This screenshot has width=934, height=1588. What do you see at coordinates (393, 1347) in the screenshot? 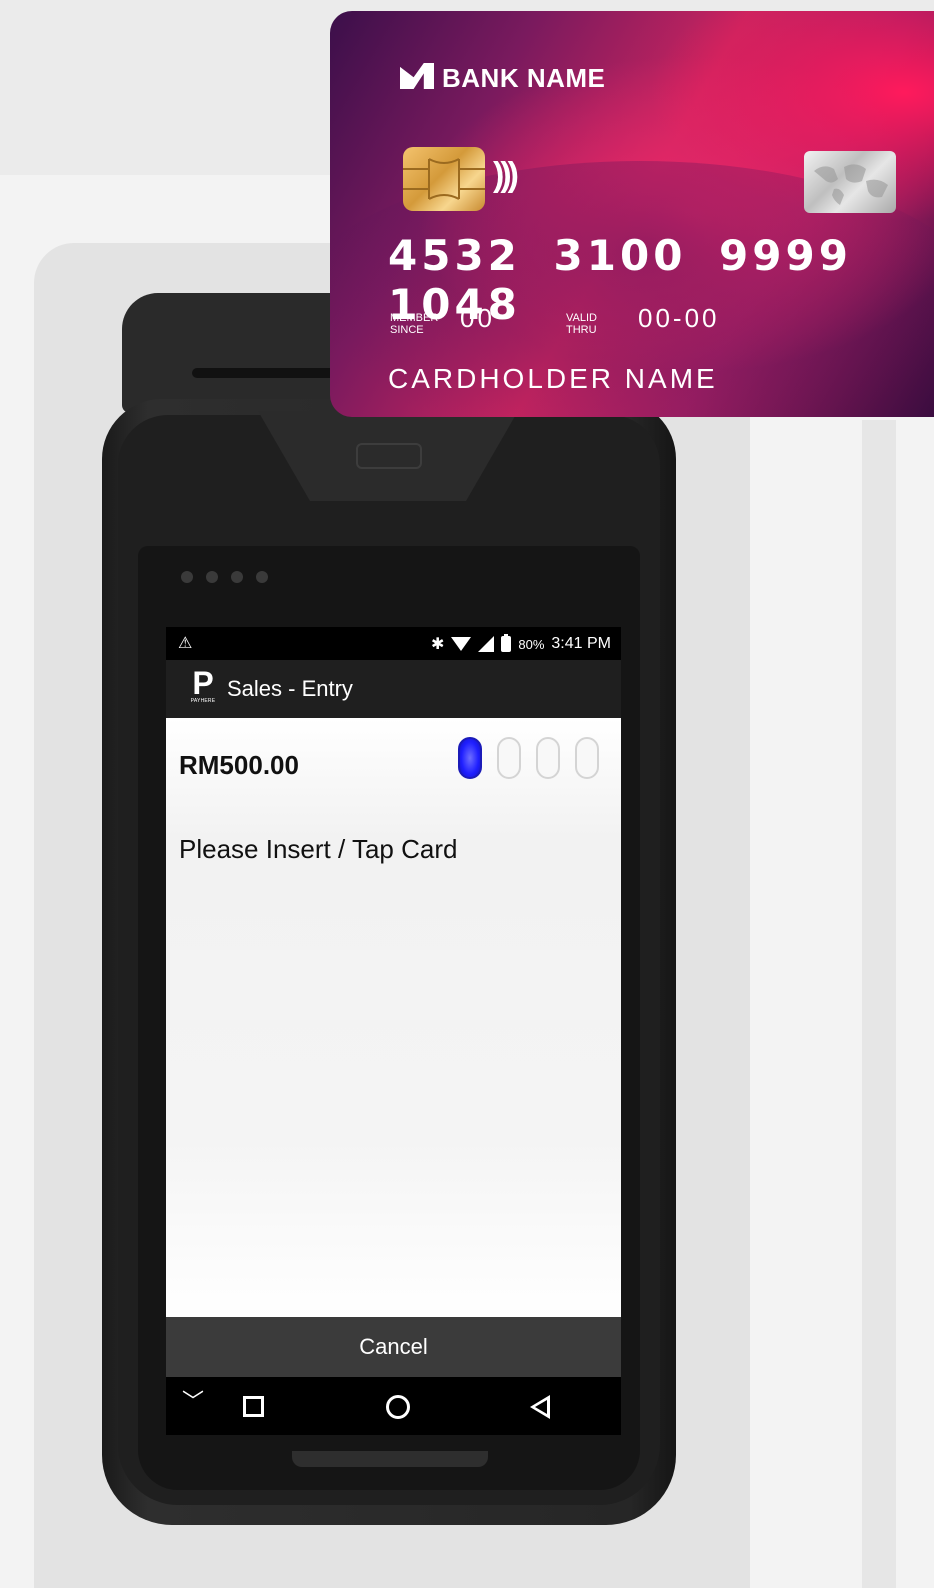
I see `cancel-button: Cancel` at bounding box center [393, 1347].